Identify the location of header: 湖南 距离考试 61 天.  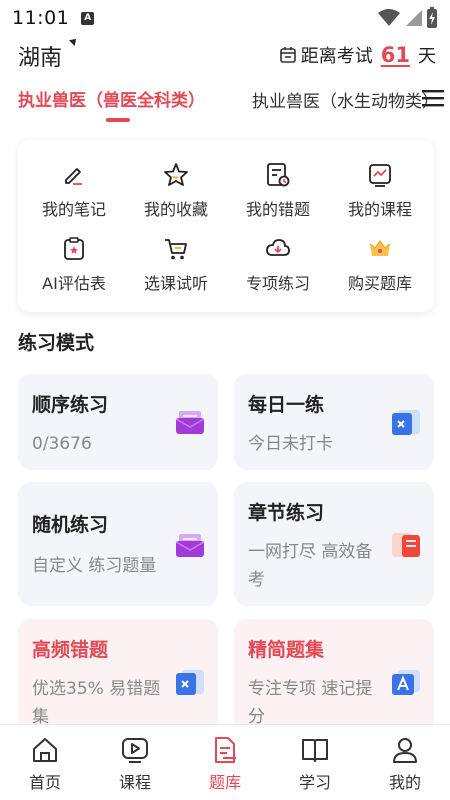
(225, 55).